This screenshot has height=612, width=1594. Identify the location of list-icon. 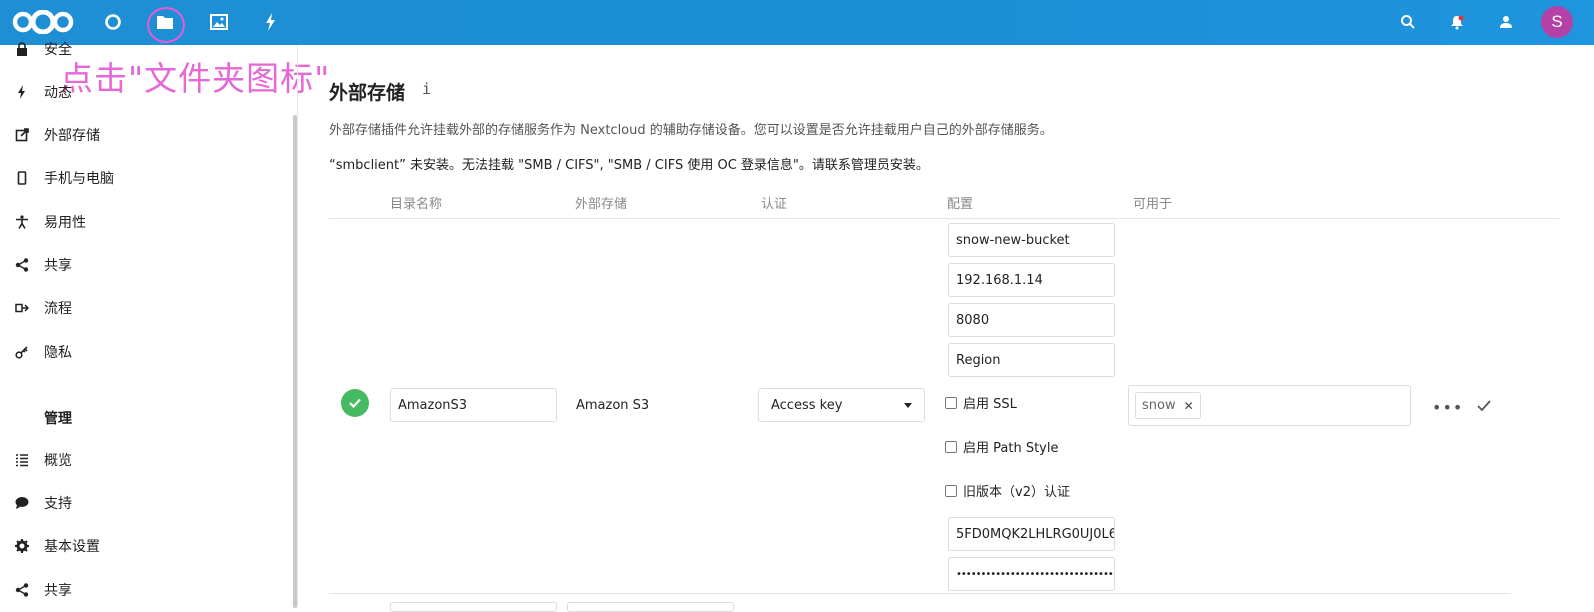
(22, 460).